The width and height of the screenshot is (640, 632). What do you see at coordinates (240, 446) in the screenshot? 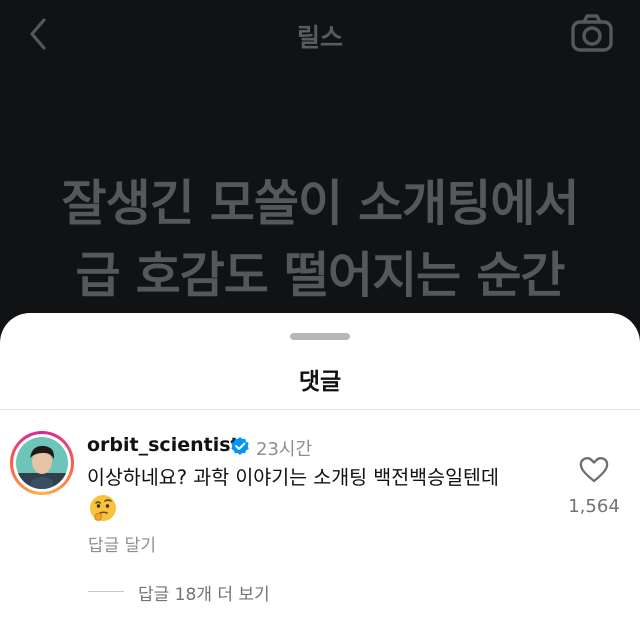
I see `verified-badge-icon` at bounding box center [240, 446].